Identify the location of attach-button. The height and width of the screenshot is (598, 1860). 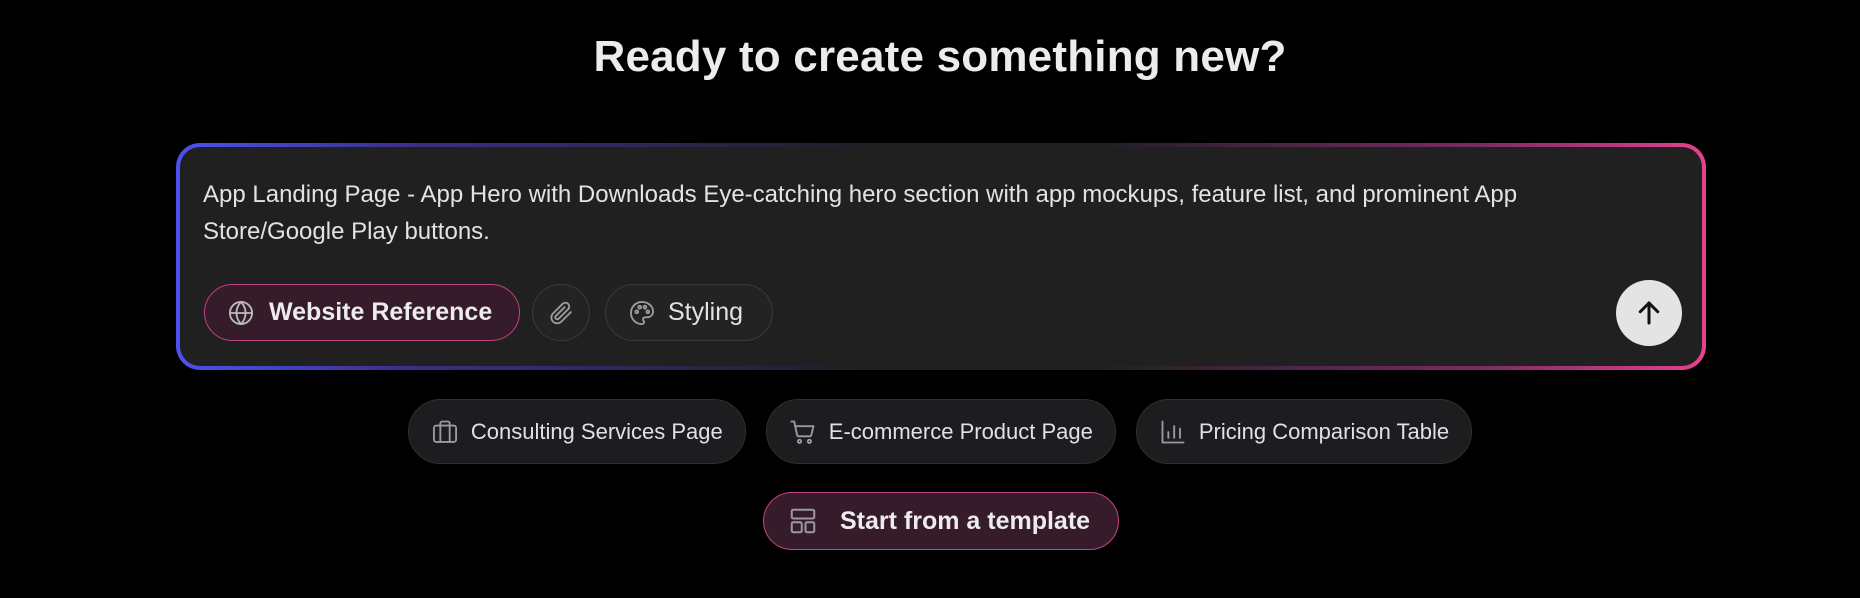
(561, 312).